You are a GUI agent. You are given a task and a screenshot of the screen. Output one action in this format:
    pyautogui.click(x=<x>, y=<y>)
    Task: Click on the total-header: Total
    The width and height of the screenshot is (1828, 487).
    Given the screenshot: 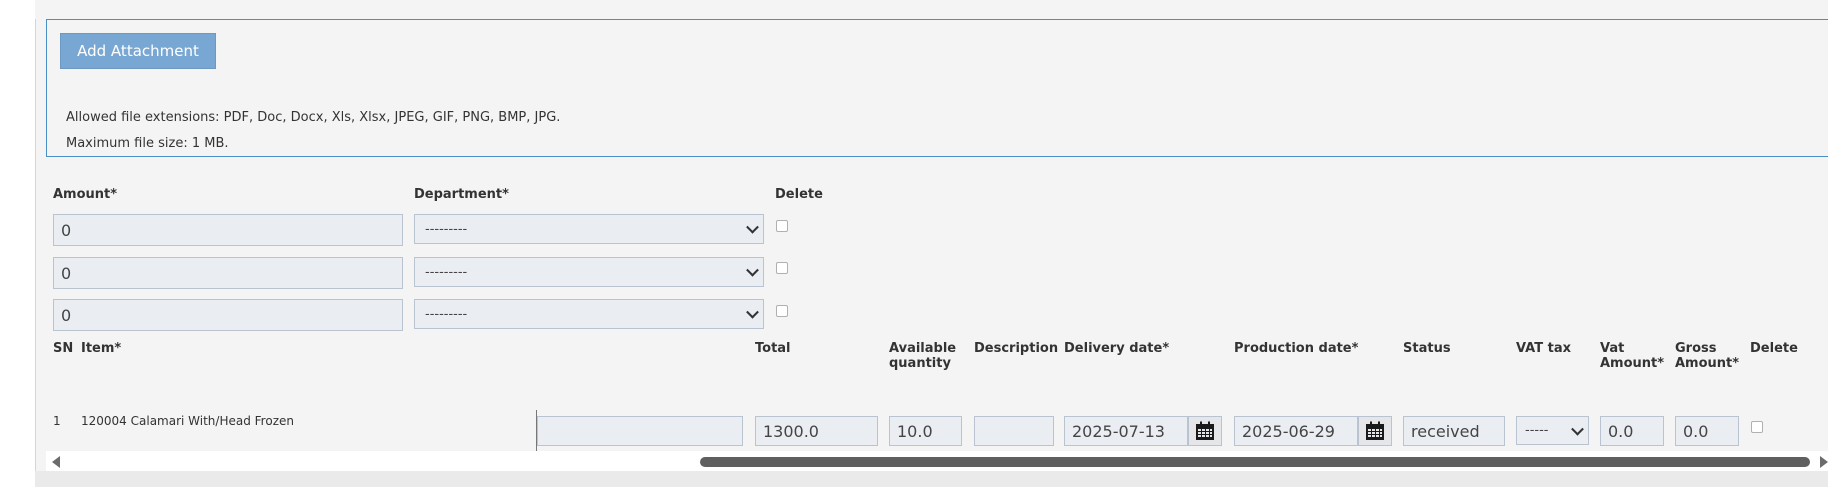 What is the action you would take?
    pyautogui.click(x=773, y=348)
    